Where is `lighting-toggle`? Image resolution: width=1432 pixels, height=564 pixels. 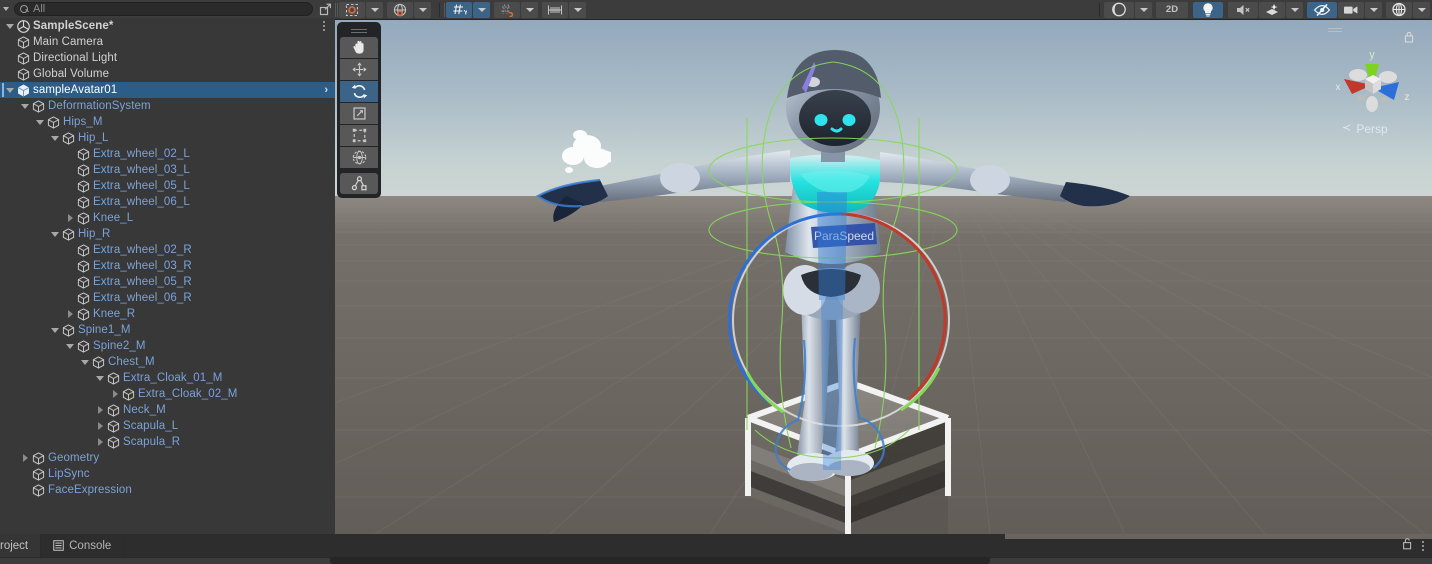
lighting-toggle is located at coordinates (1208, 9).